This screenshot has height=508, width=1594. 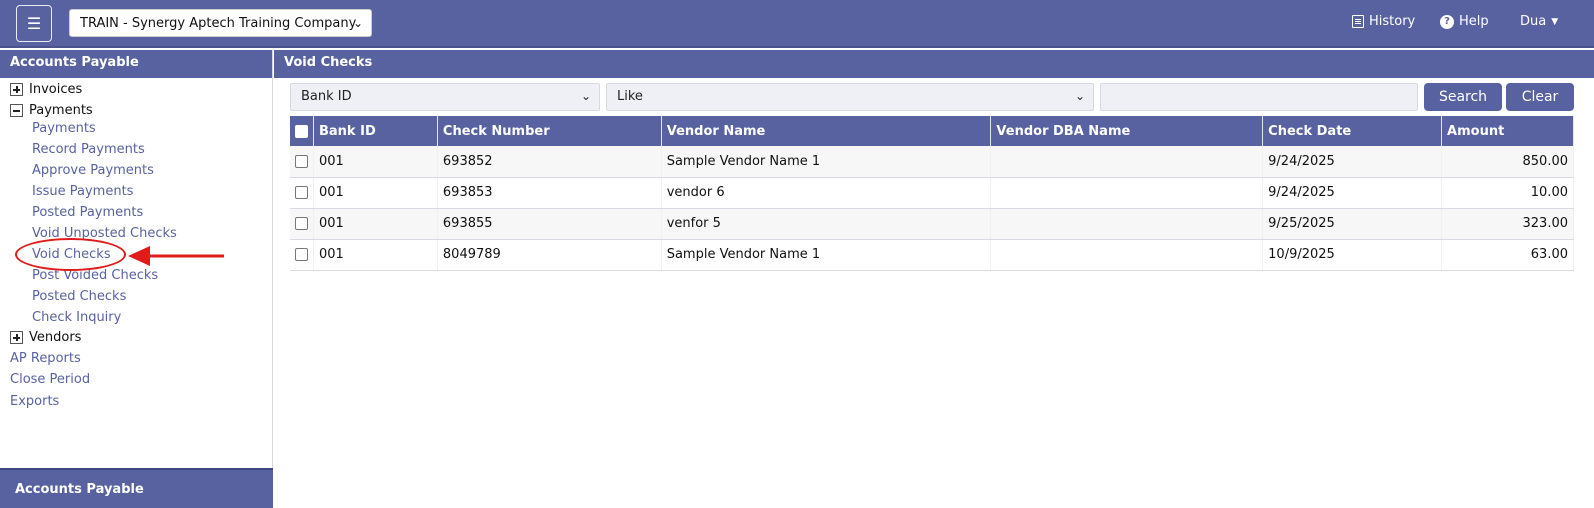 What do you see at coordinates (55, 337) in the screenshot?
I see `sidebar-item-label: Vendors` at bounding box center [55, 337].